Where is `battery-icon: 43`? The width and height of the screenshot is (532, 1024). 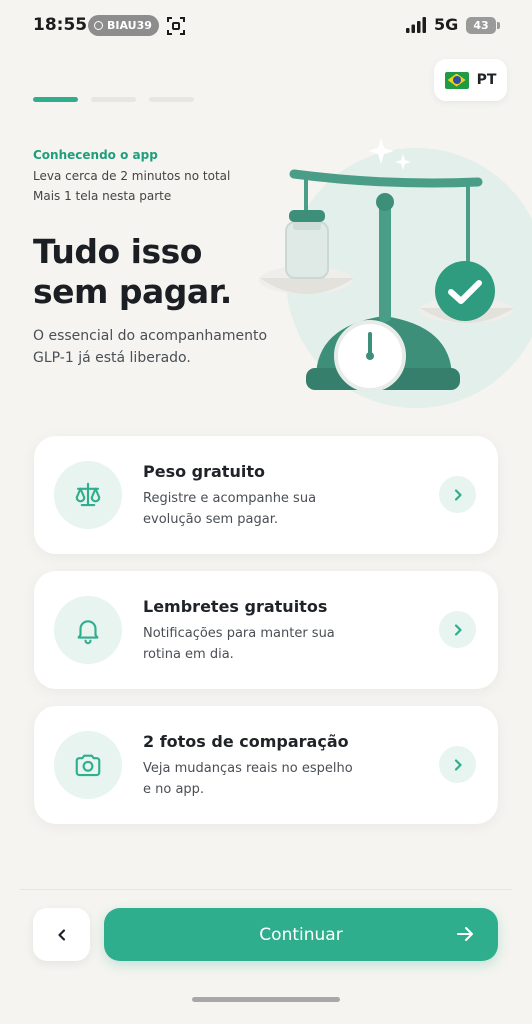 battery-icon: 43 is located at coordinates (483, 25).